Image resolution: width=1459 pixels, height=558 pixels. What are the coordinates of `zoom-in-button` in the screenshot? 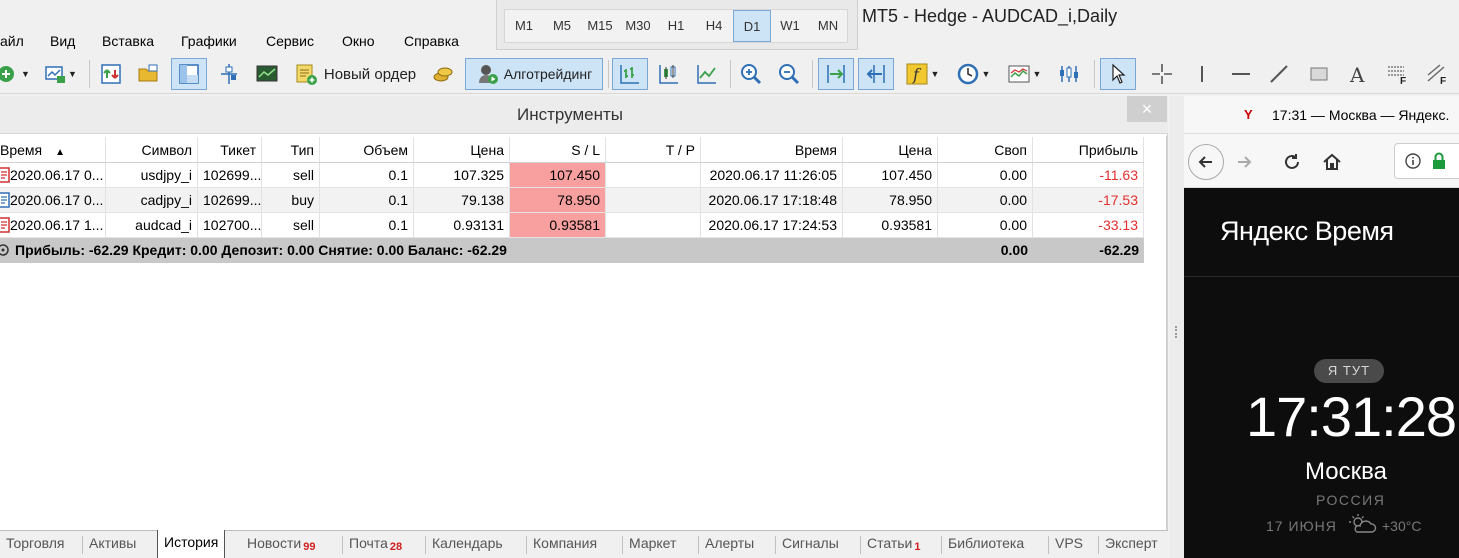 It's located at (751, 74).